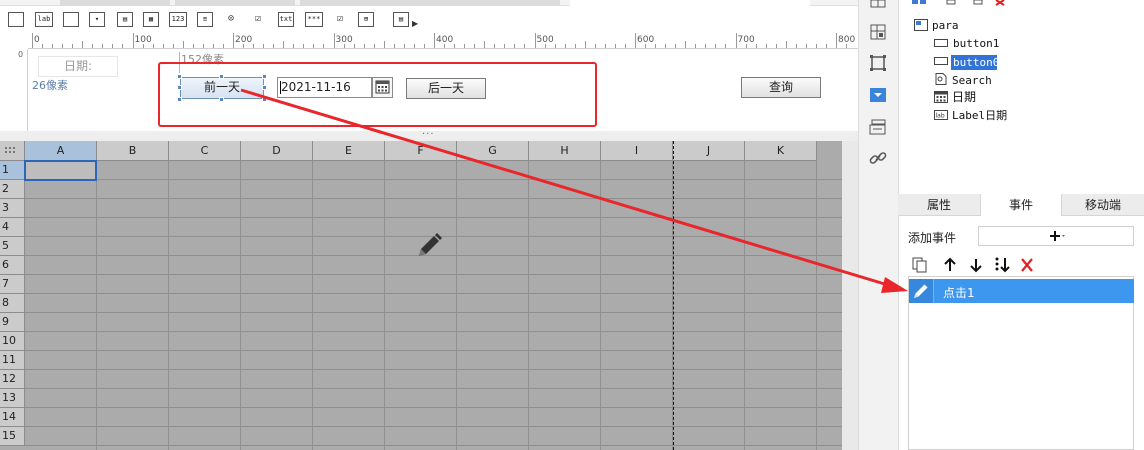 The image size is (1144, 450). Describe the element at coordinates (878, 127) in the screenshot. I see `tab-widget-icon` at that location.